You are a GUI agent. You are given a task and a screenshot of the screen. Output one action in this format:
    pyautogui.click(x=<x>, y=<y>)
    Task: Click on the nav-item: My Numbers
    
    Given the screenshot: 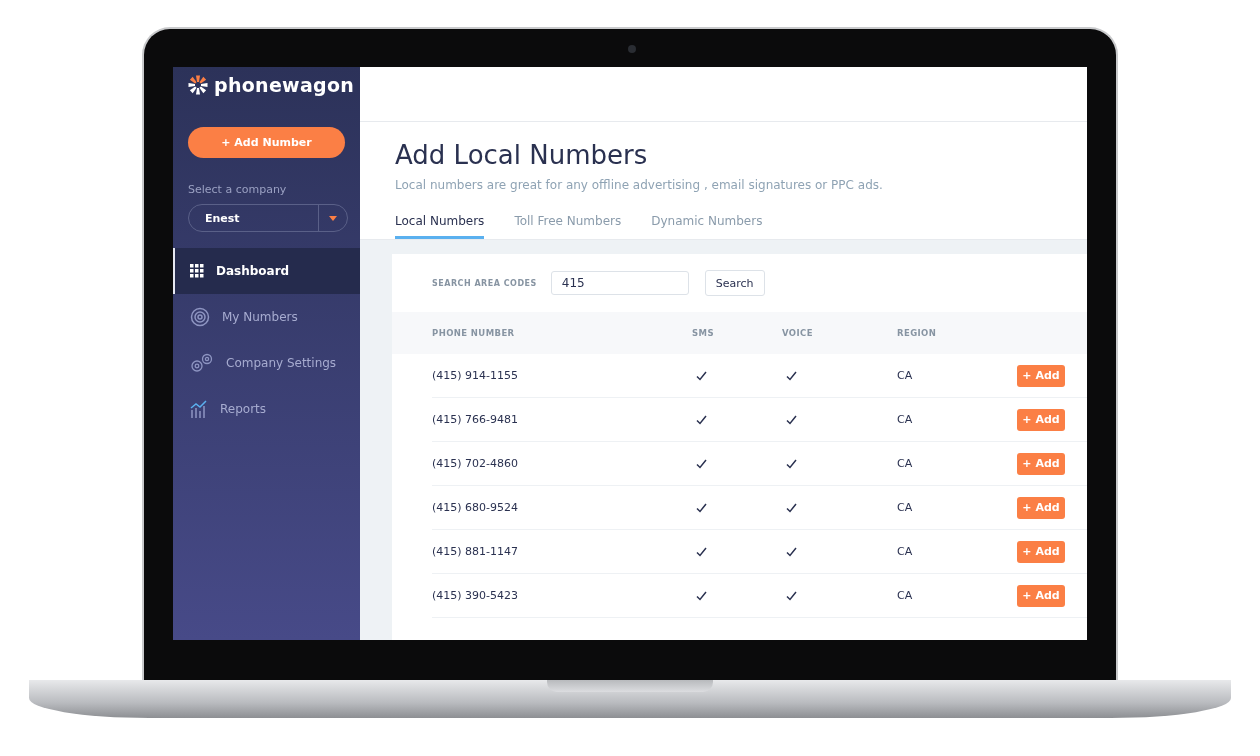 What is the action you would take?
    pyautogui.click(x=266, y=317)
    